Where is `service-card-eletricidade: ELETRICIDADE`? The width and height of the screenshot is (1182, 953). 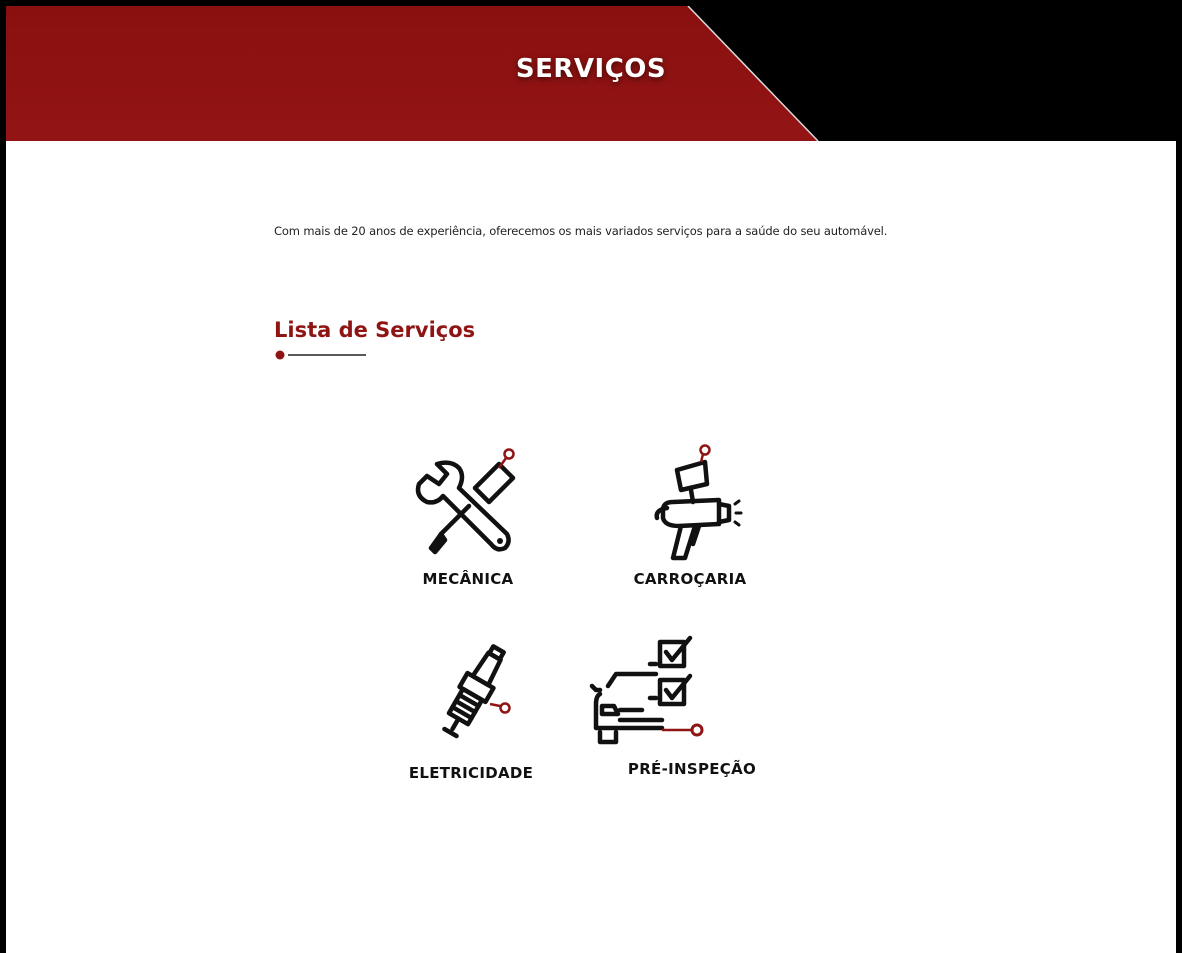 service-card-eletricidade: ELETRICIDADE is located at coordinates (471, 710).